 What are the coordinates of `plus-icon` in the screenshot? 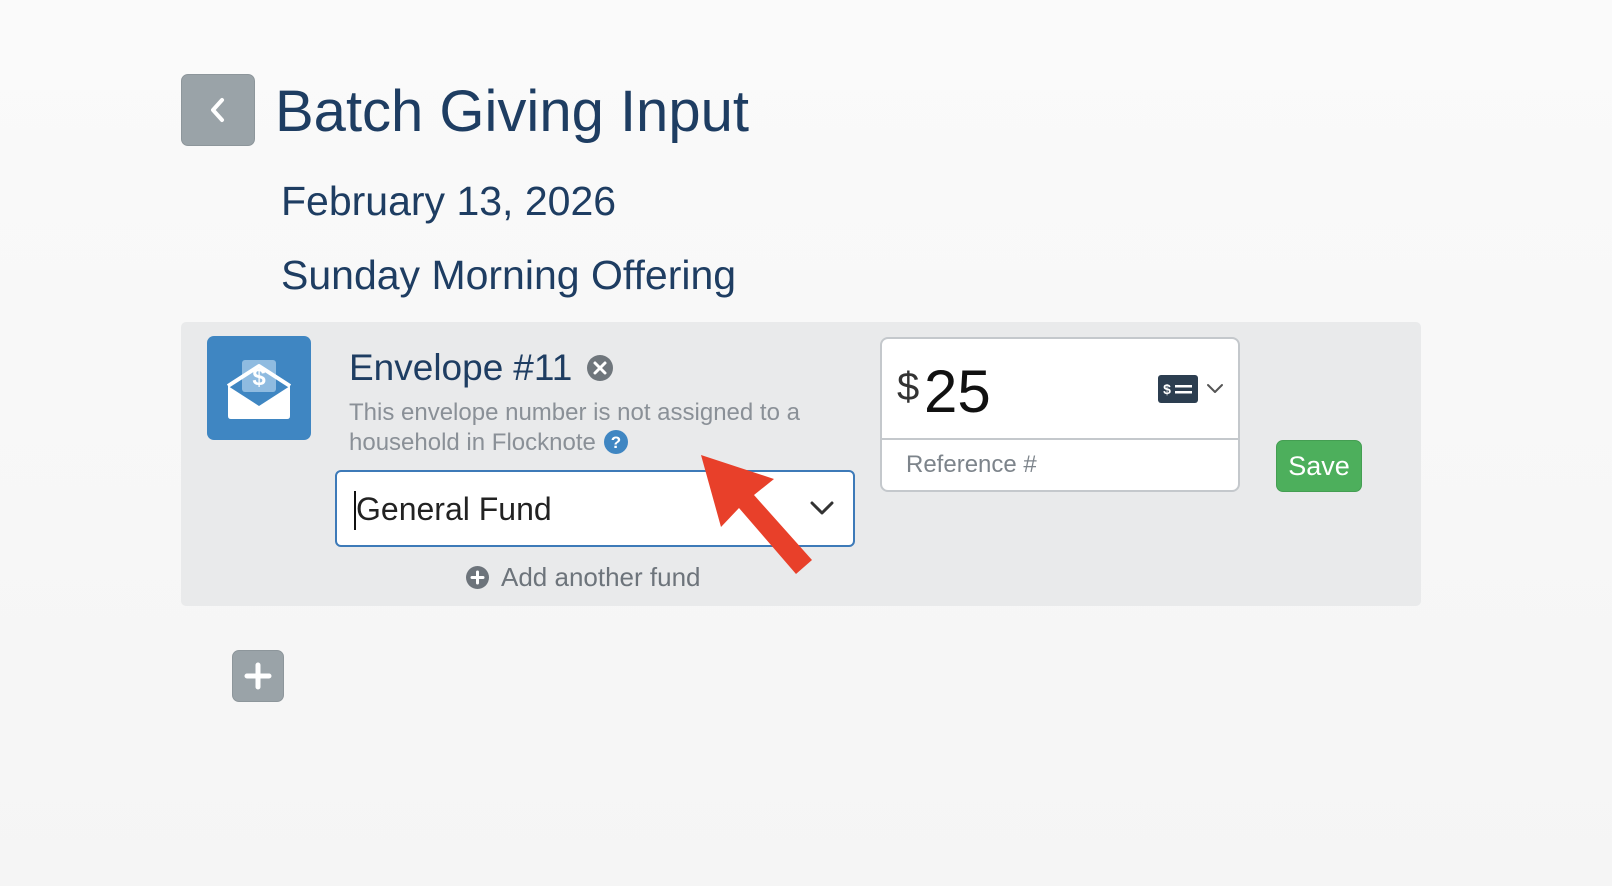 It's located at (258, 676).